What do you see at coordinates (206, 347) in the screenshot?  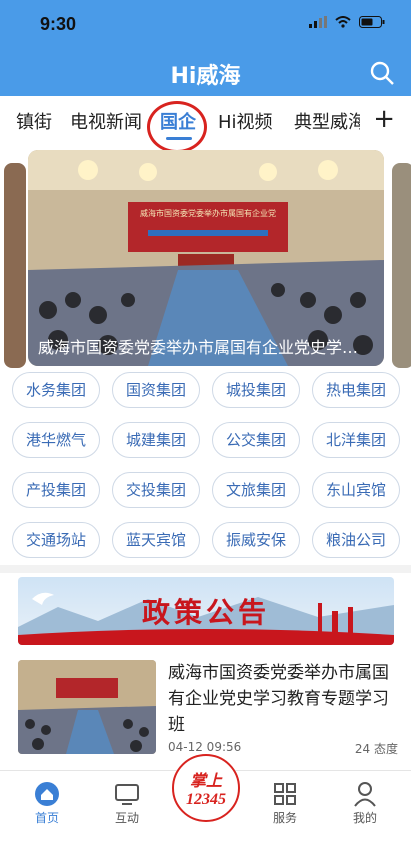 I see `banner-caption: 威海市国资委党委举办市属国有企业党史学习教育专题学习班` at bounding box center [206, 347].